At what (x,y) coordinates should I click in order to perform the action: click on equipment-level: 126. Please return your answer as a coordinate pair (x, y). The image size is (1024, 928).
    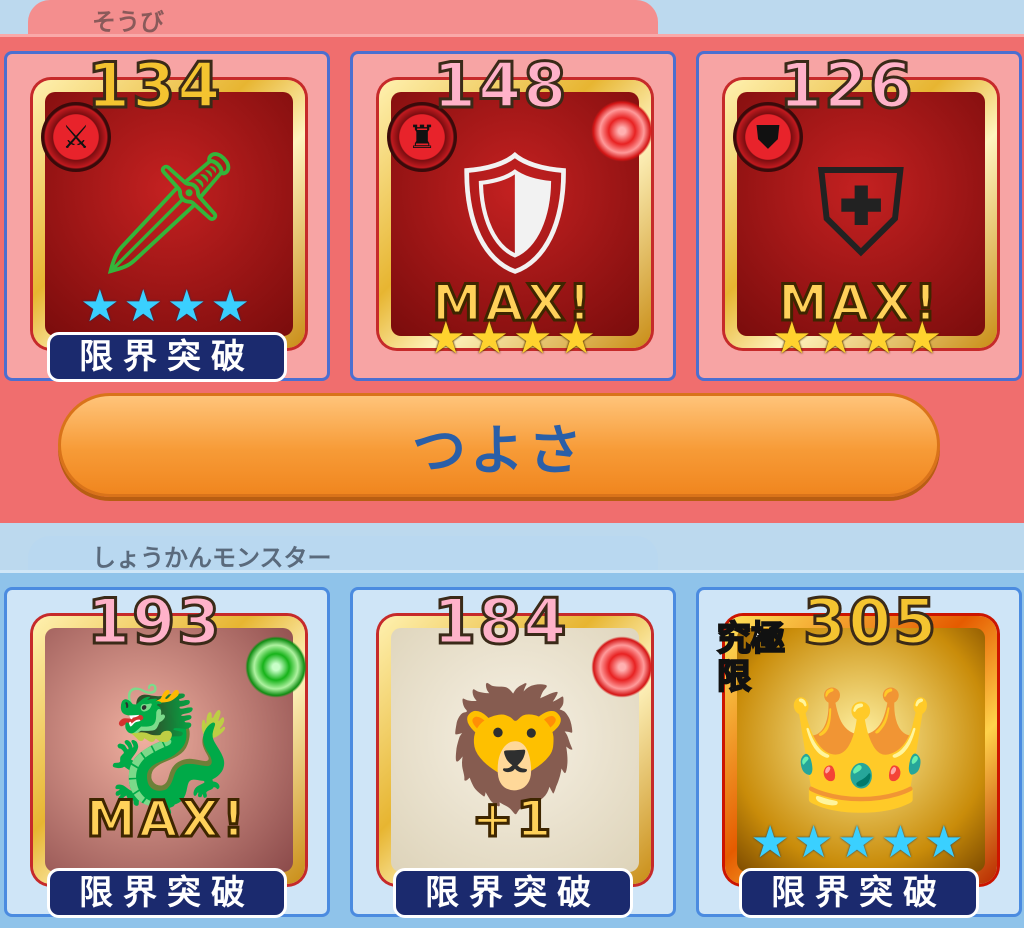
    Looking at the image, I should click on (846, 85).